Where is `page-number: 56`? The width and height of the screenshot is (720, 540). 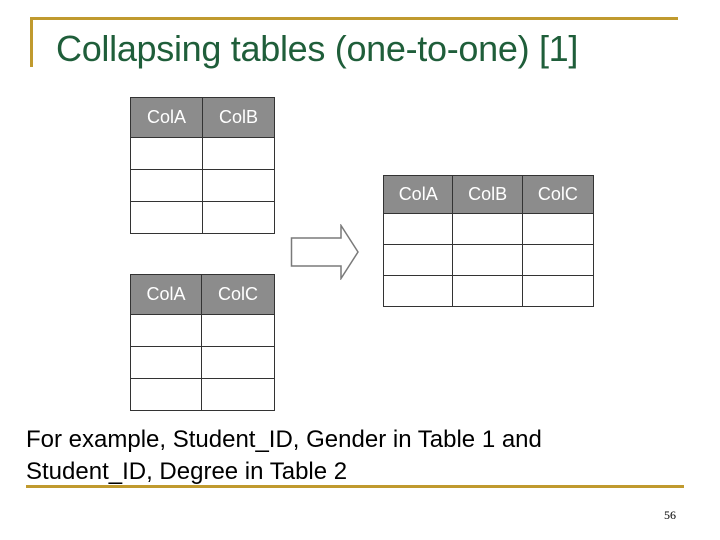 page-number: 56 is located at coordinates (670, 515).